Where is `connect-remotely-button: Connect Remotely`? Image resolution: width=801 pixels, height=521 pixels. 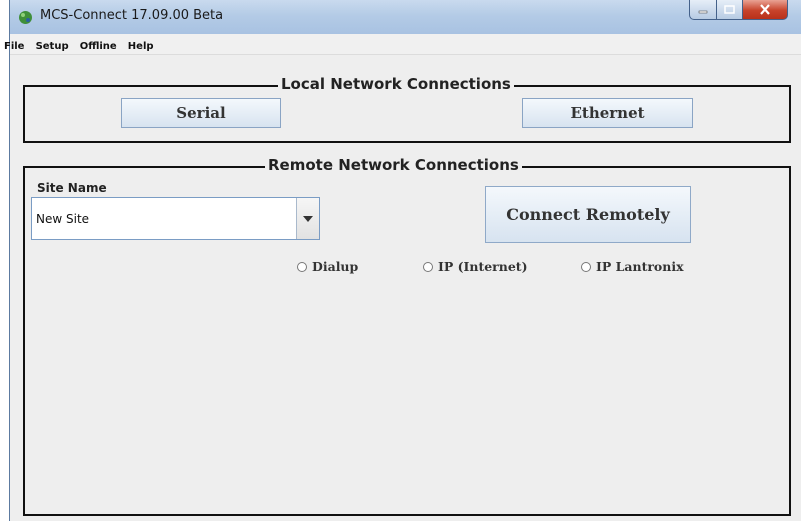 connect-remotely-button: Connect Remotely is located at coordinates (588, 214).